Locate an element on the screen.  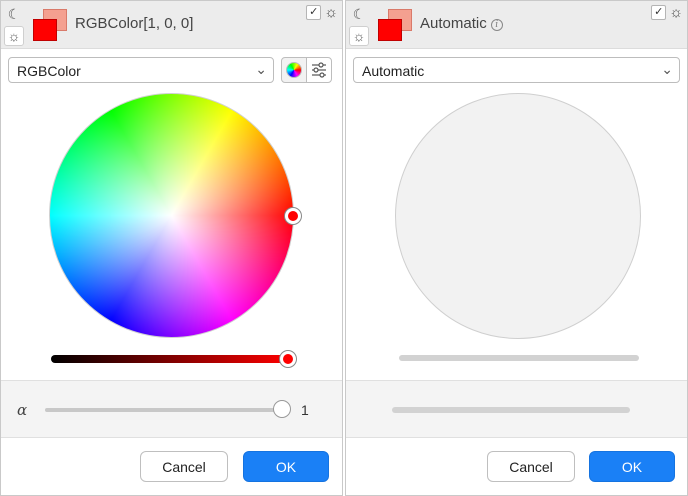
disabled-brightness-slider is located at coordinates (519, 358).